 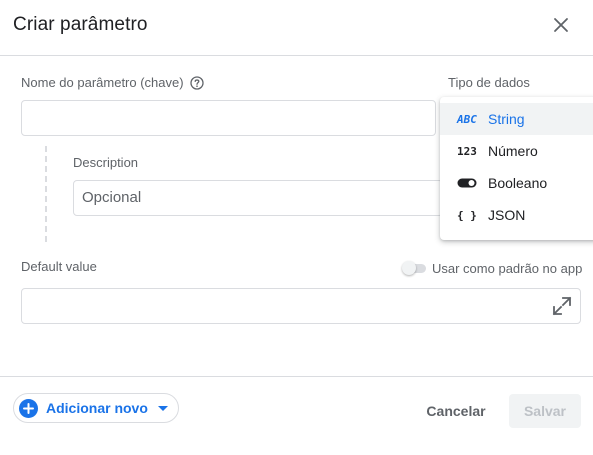 I want to click on data-type-menu: ABC String 123 Número Booleano { } JSON, so click(x=516, y=168).